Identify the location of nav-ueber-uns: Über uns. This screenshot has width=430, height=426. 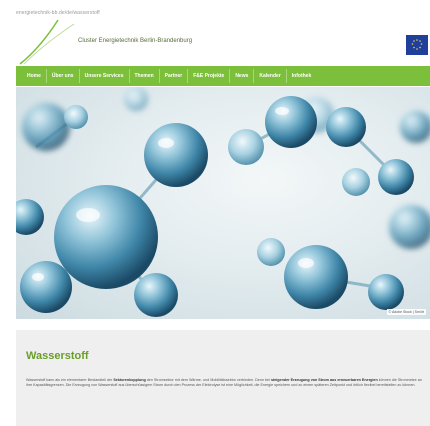
(63, 76).